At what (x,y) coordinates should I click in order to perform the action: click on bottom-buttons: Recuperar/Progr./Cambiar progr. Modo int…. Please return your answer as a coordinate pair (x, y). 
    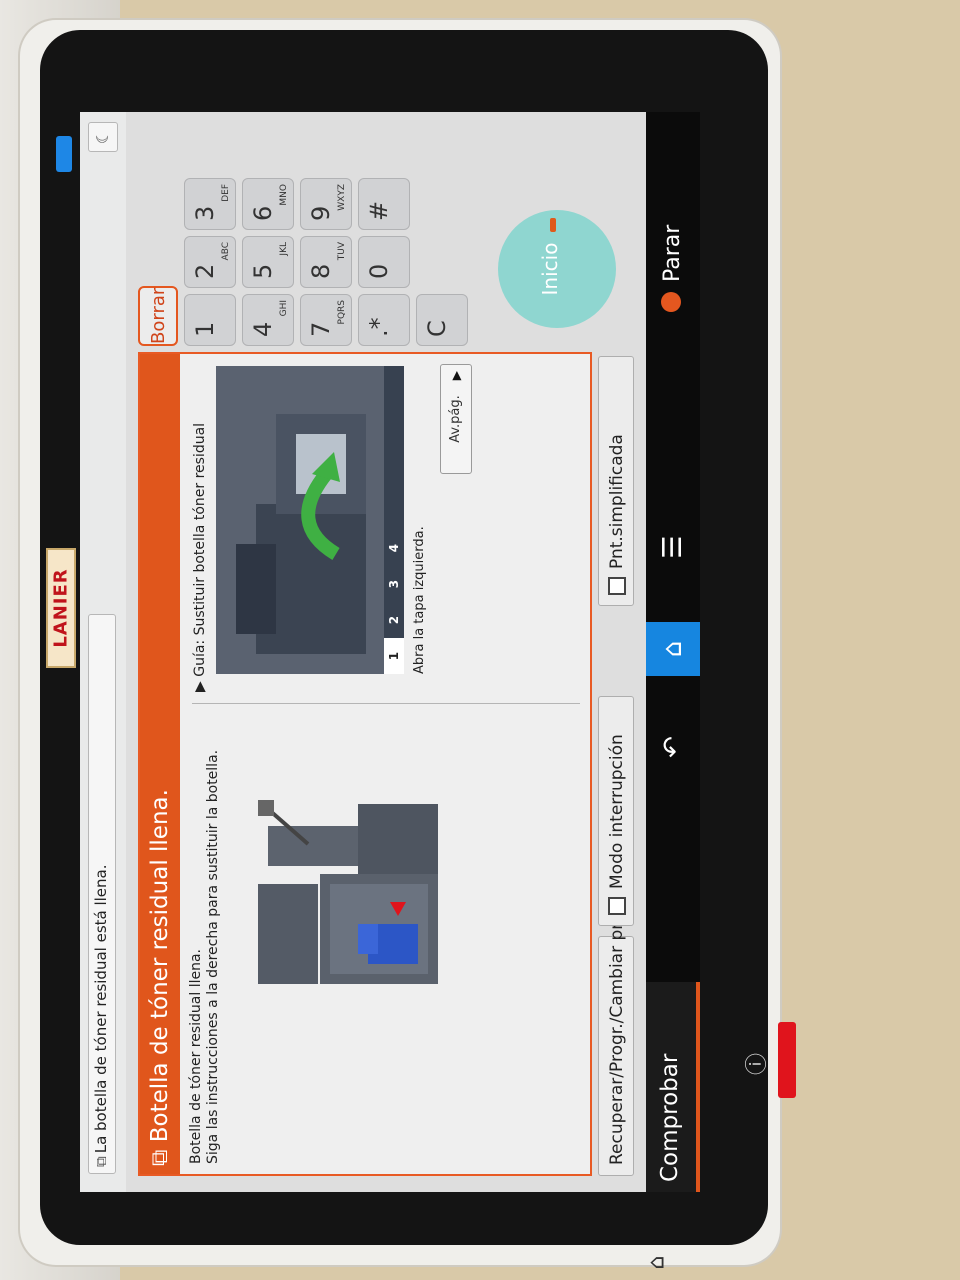
    Looking at the image, I should click on (616, 766).